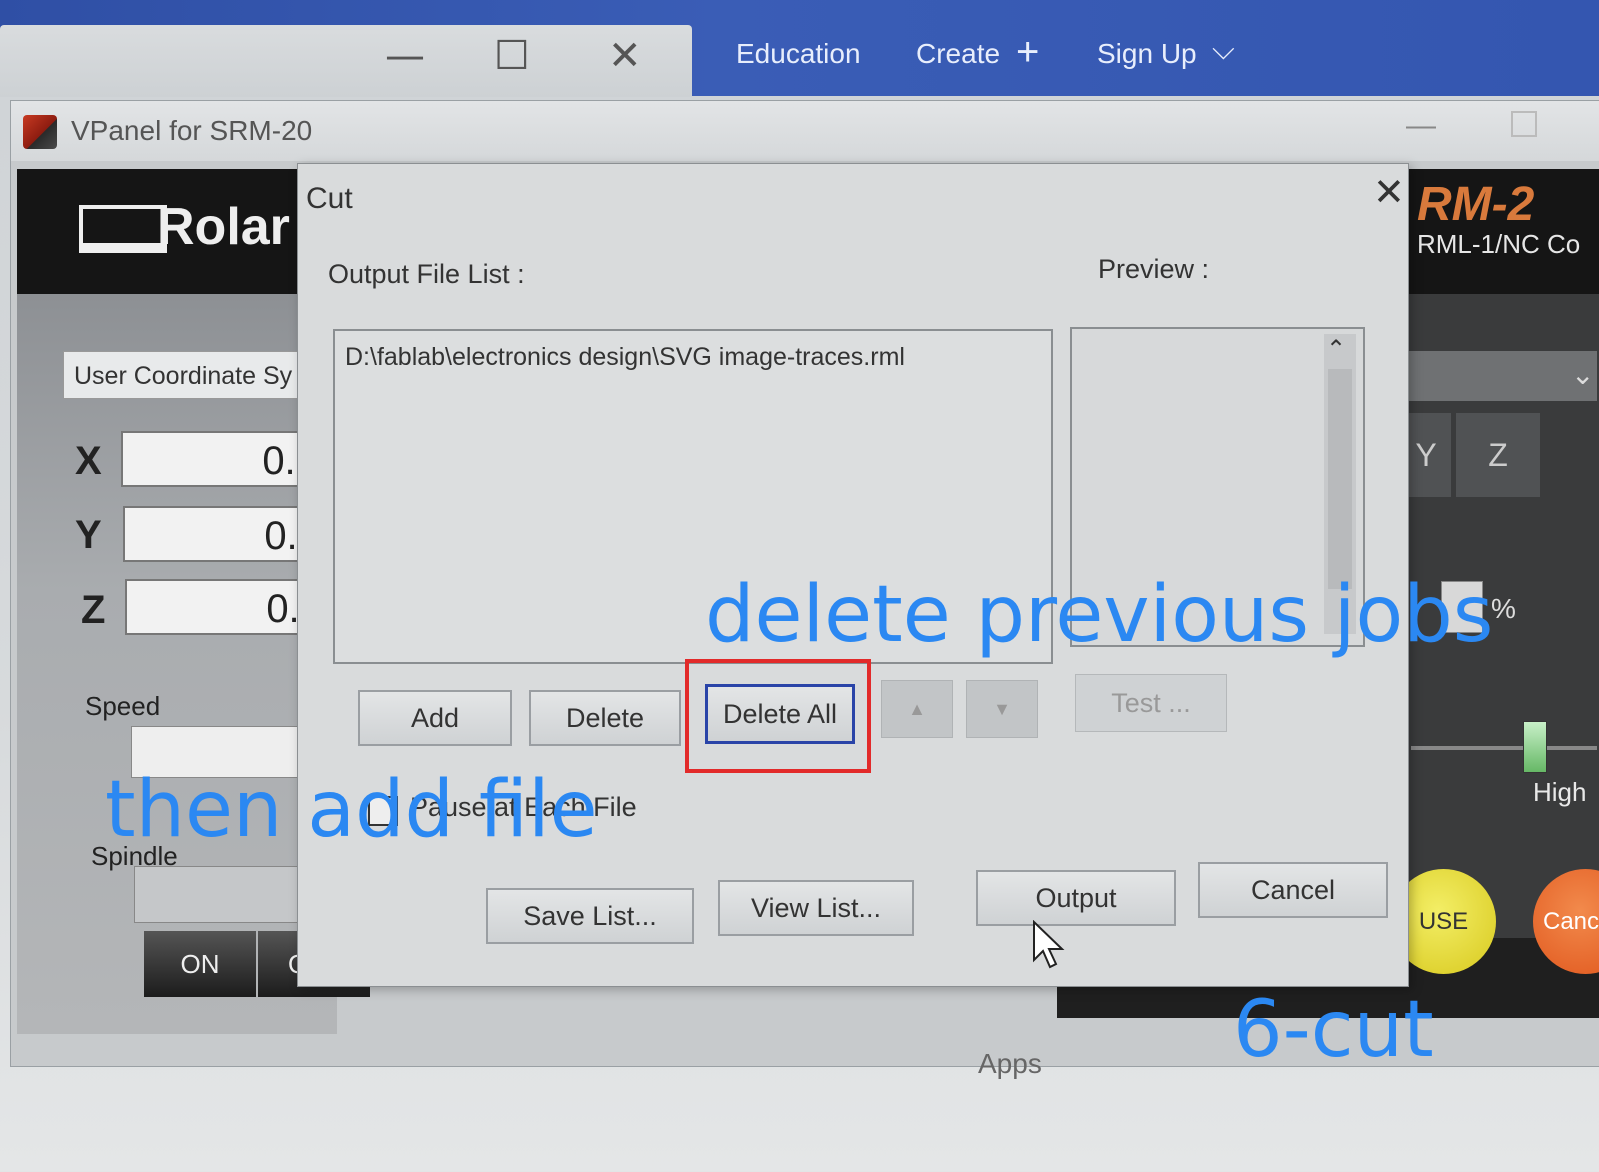 This screenshot has width=1599, height=1172. Describe the element at coordinates (88, 535) in the screenshot. I see `axis-y-label: Y` at that location.